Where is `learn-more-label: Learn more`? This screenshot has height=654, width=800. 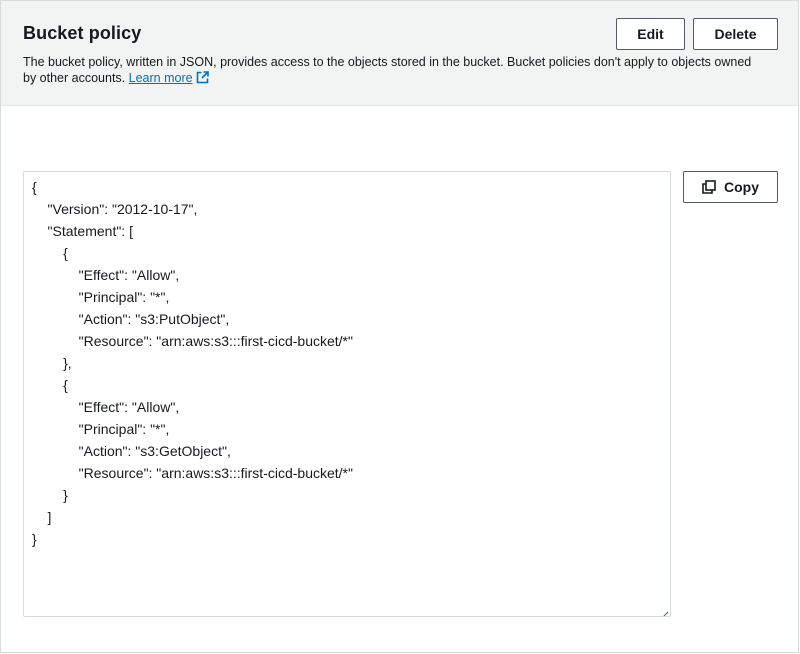
learn-more-label: Learn more is located at coordinates (160, 78).